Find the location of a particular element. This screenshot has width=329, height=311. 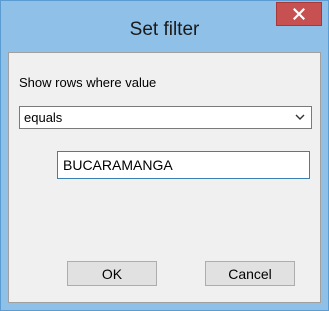

ok-button: OK is located at coordinates (112, 273).